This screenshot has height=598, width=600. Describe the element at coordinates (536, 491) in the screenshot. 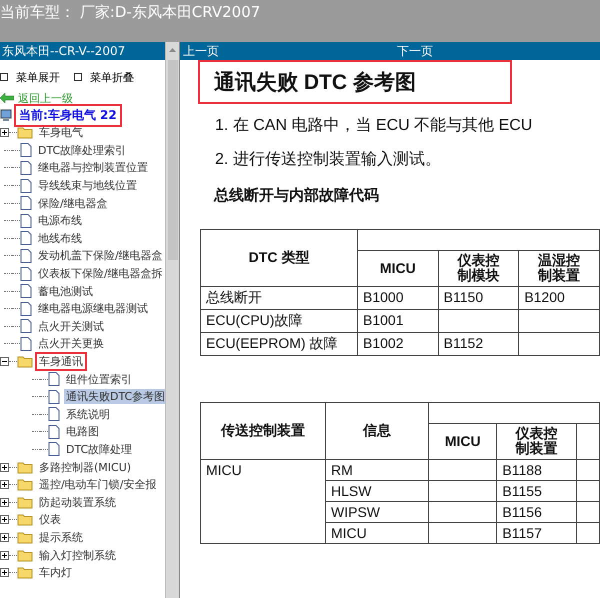

I see `table-cell: B1155` at that location.